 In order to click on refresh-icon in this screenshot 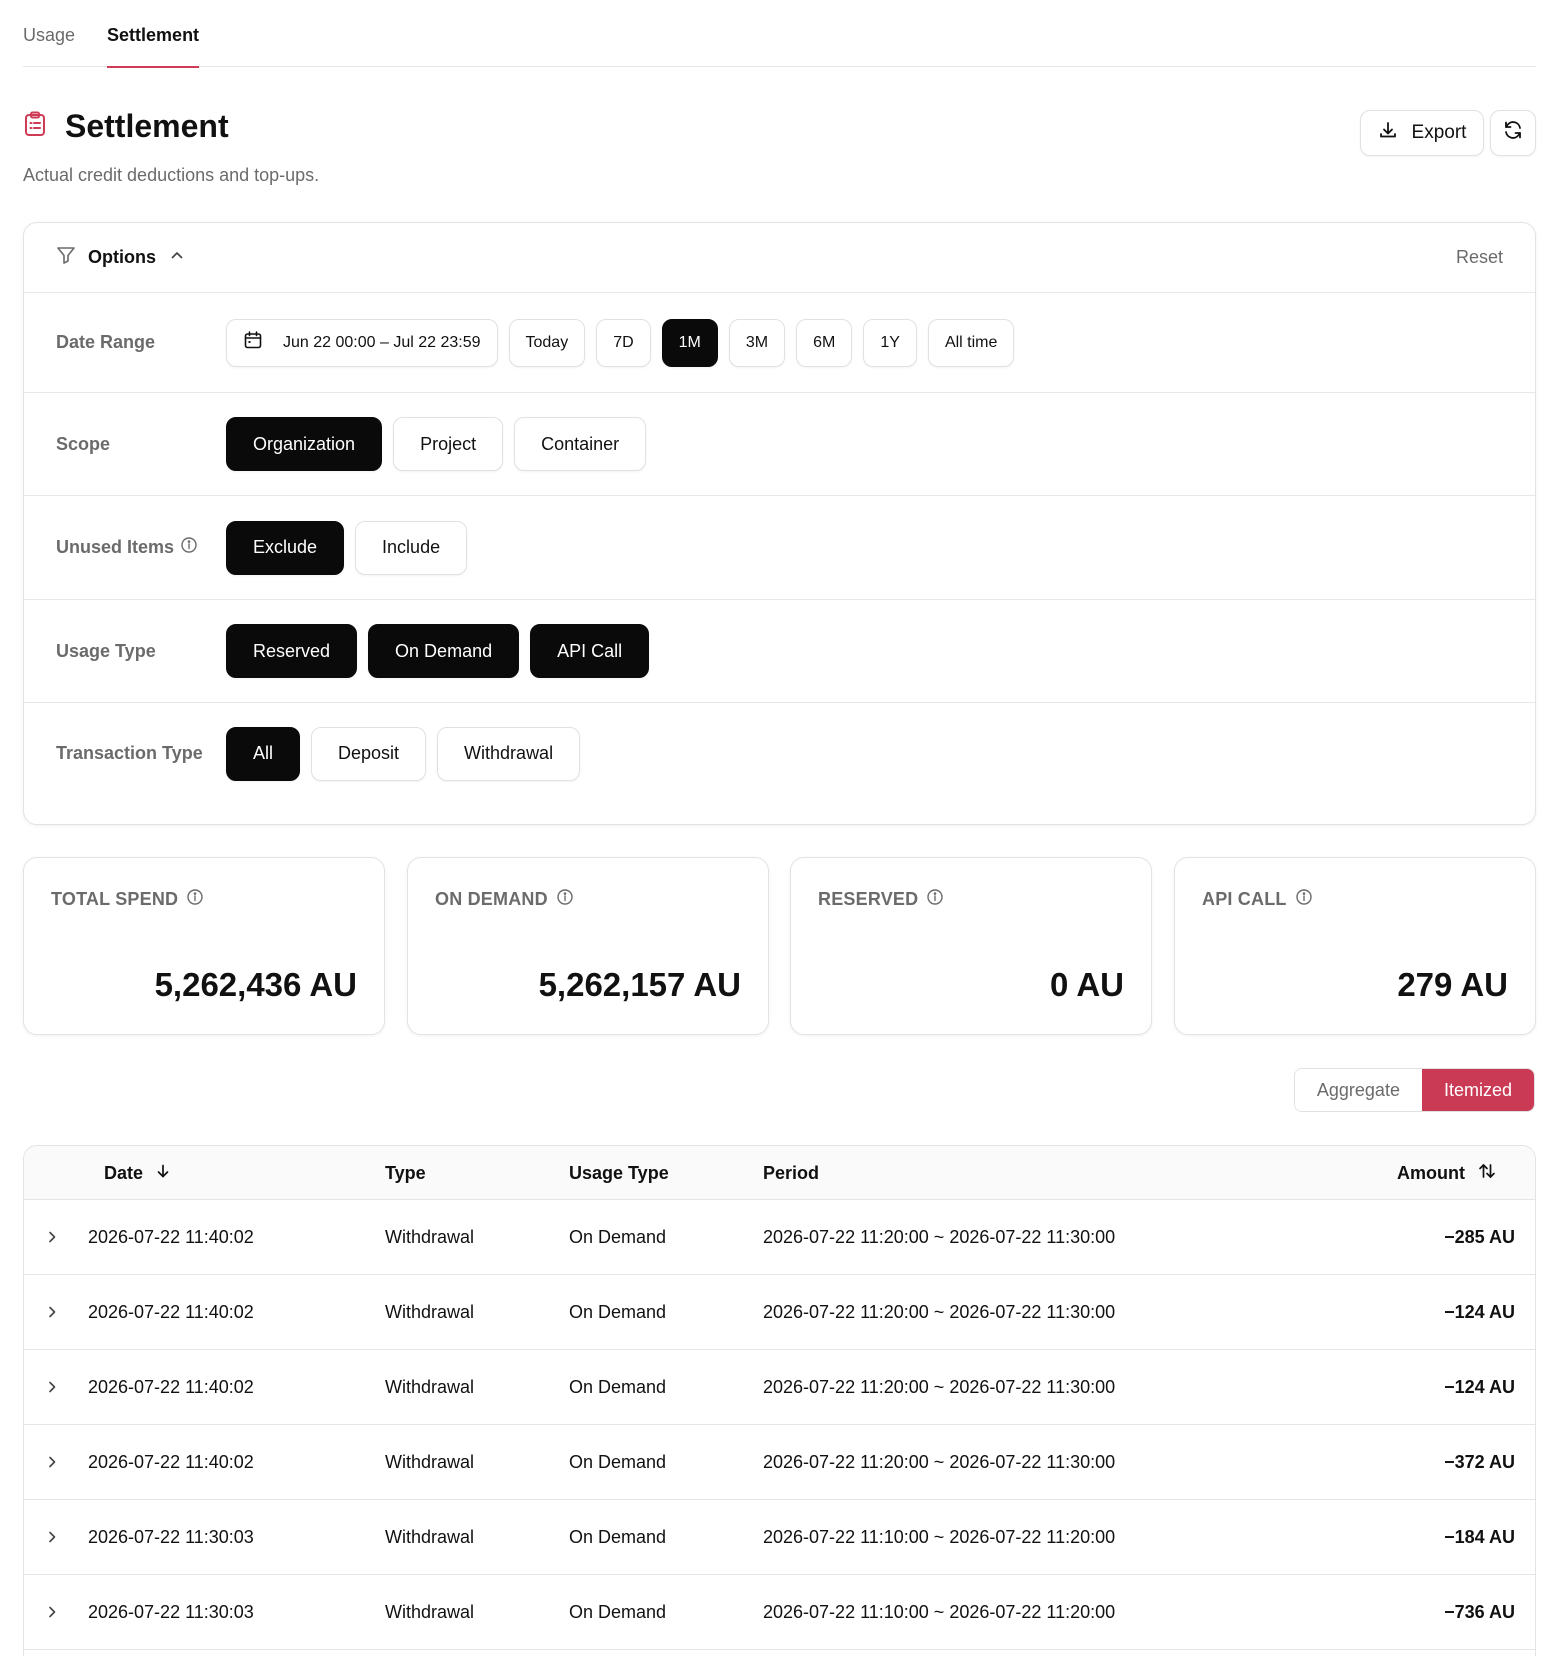, I will do `click(1513, 133)`.